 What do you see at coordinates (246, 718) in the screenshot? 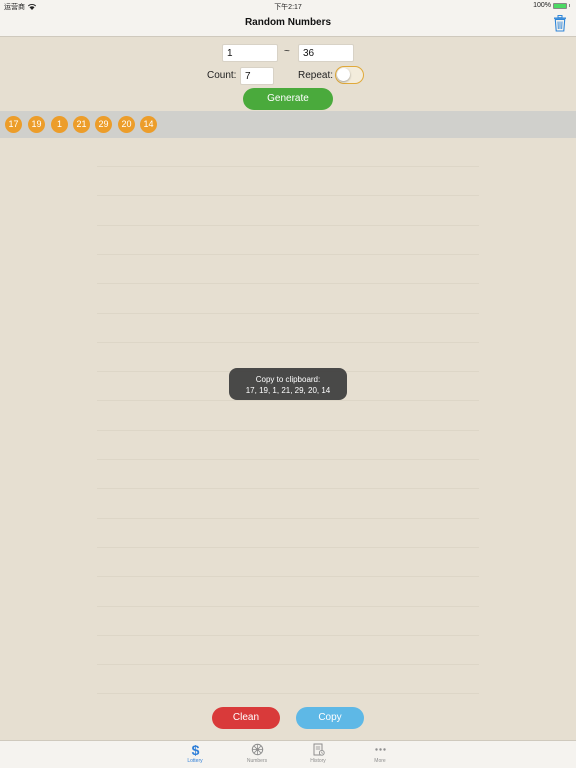
I see `clean-button: Clean` at bounding box center [246, 718].